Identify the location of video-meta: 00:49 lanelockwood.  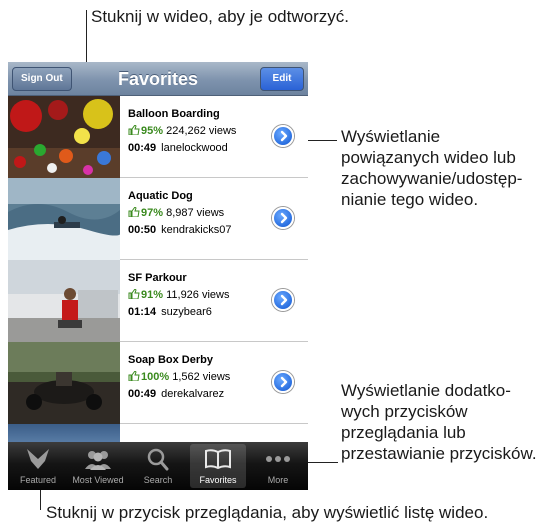
(178, 148).